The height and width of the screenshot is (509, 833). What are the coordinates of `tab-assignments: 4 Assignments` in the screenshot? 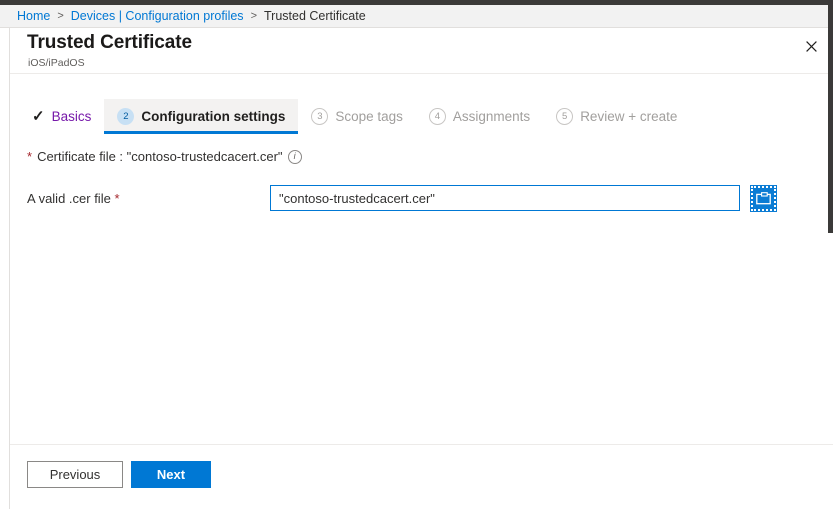 It's located at (479, 116).